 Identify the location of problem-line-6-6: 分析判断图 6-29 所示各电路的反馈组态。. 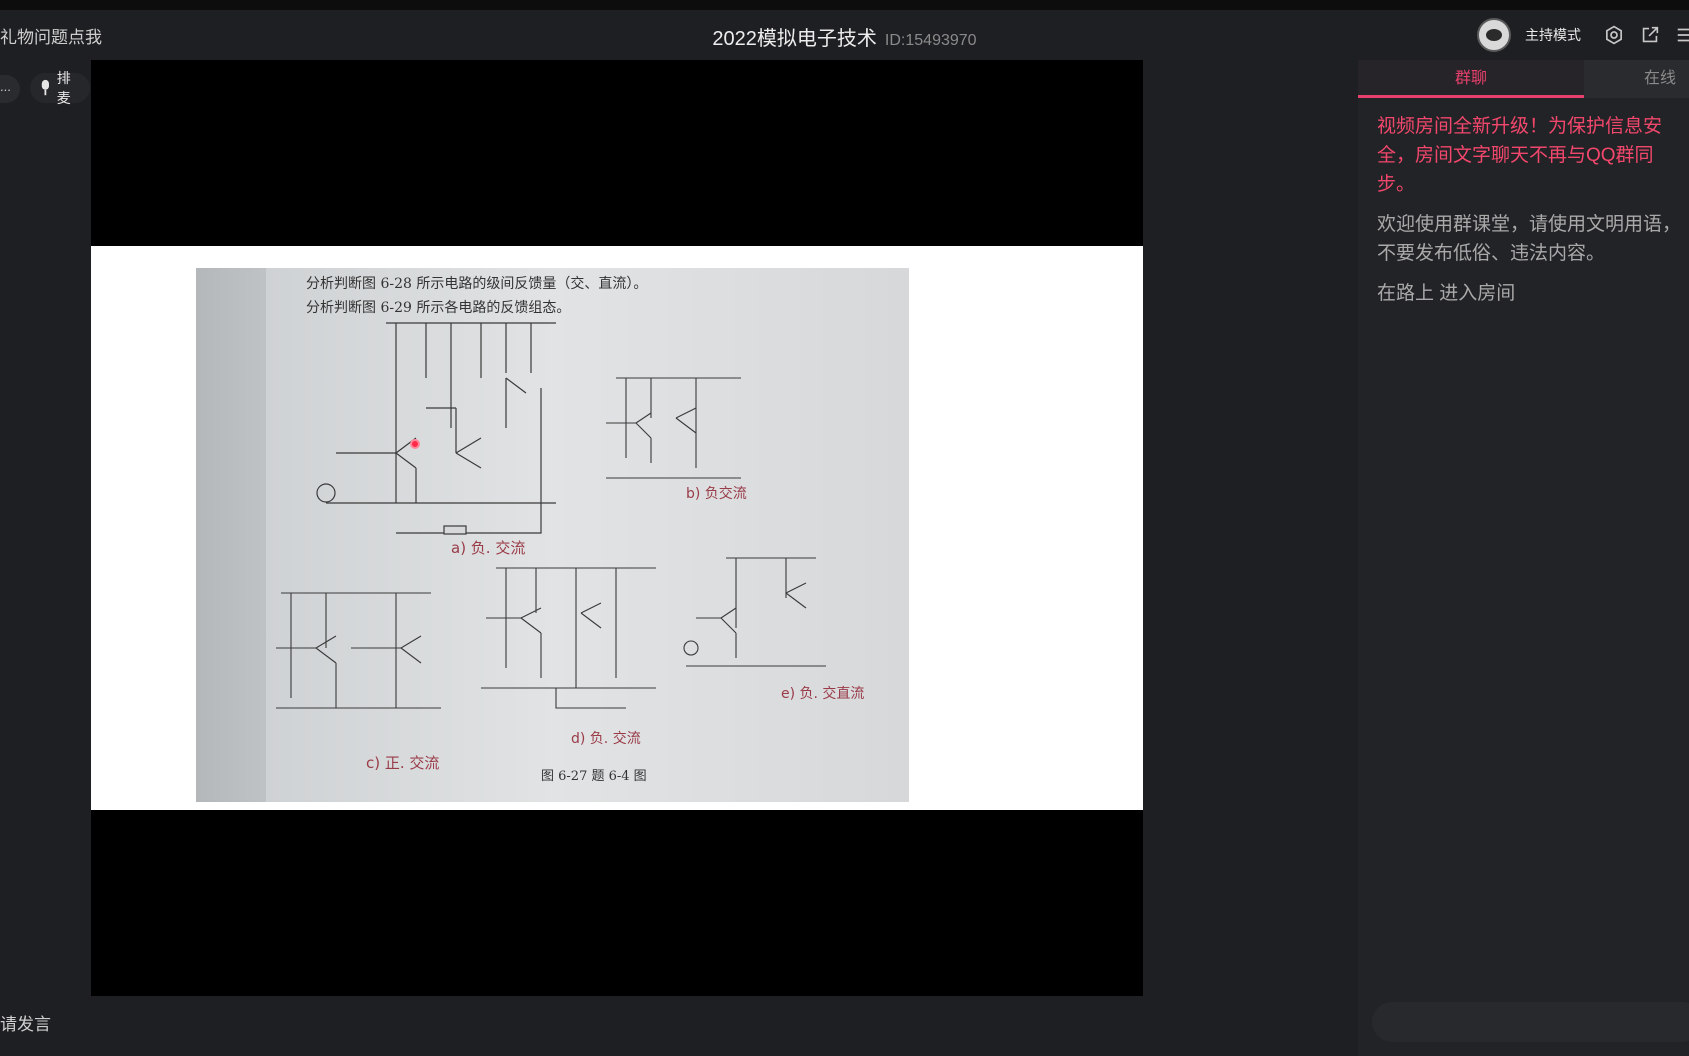
(438, 308).